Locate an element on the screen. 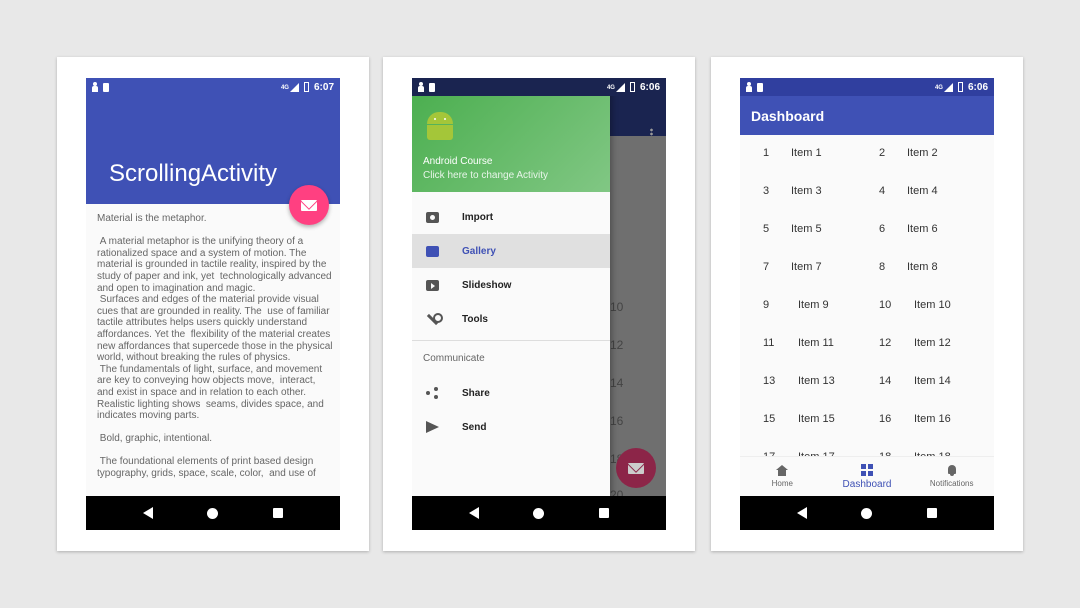 The height and width of the screenshot is (608, 1080). bottom-nav-label: Dashboard is located at coordinates (867, 484).